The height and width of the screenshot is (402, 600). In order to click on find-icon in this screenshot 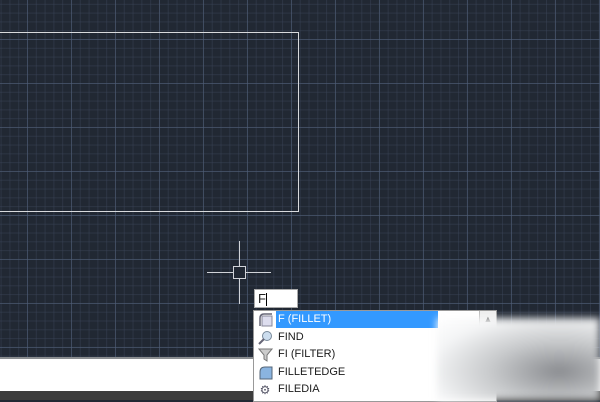, I will do `click(265, 337)`.